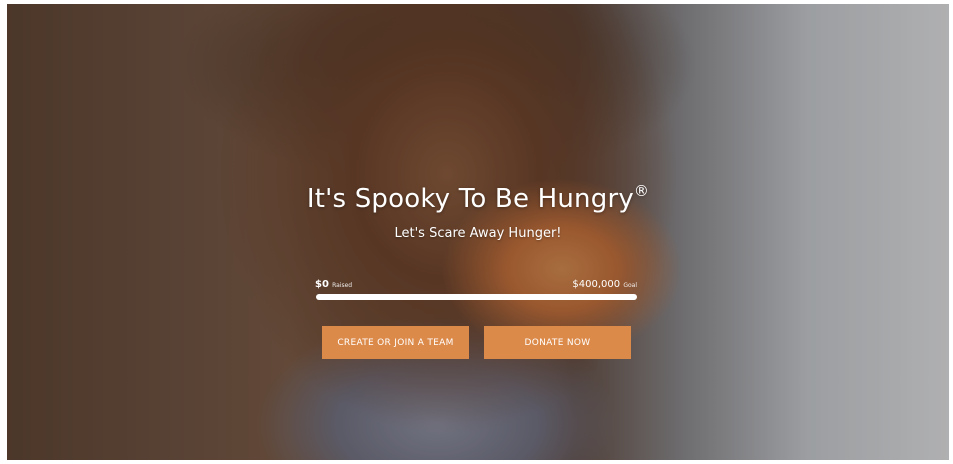 The width and height of the screenshot is (953, 464). What do you see at coordinates (476, 286) in the screenshot?
I see `progress-labels: $0 Raised $400,000 Goal` at bounding box center [476, 286].